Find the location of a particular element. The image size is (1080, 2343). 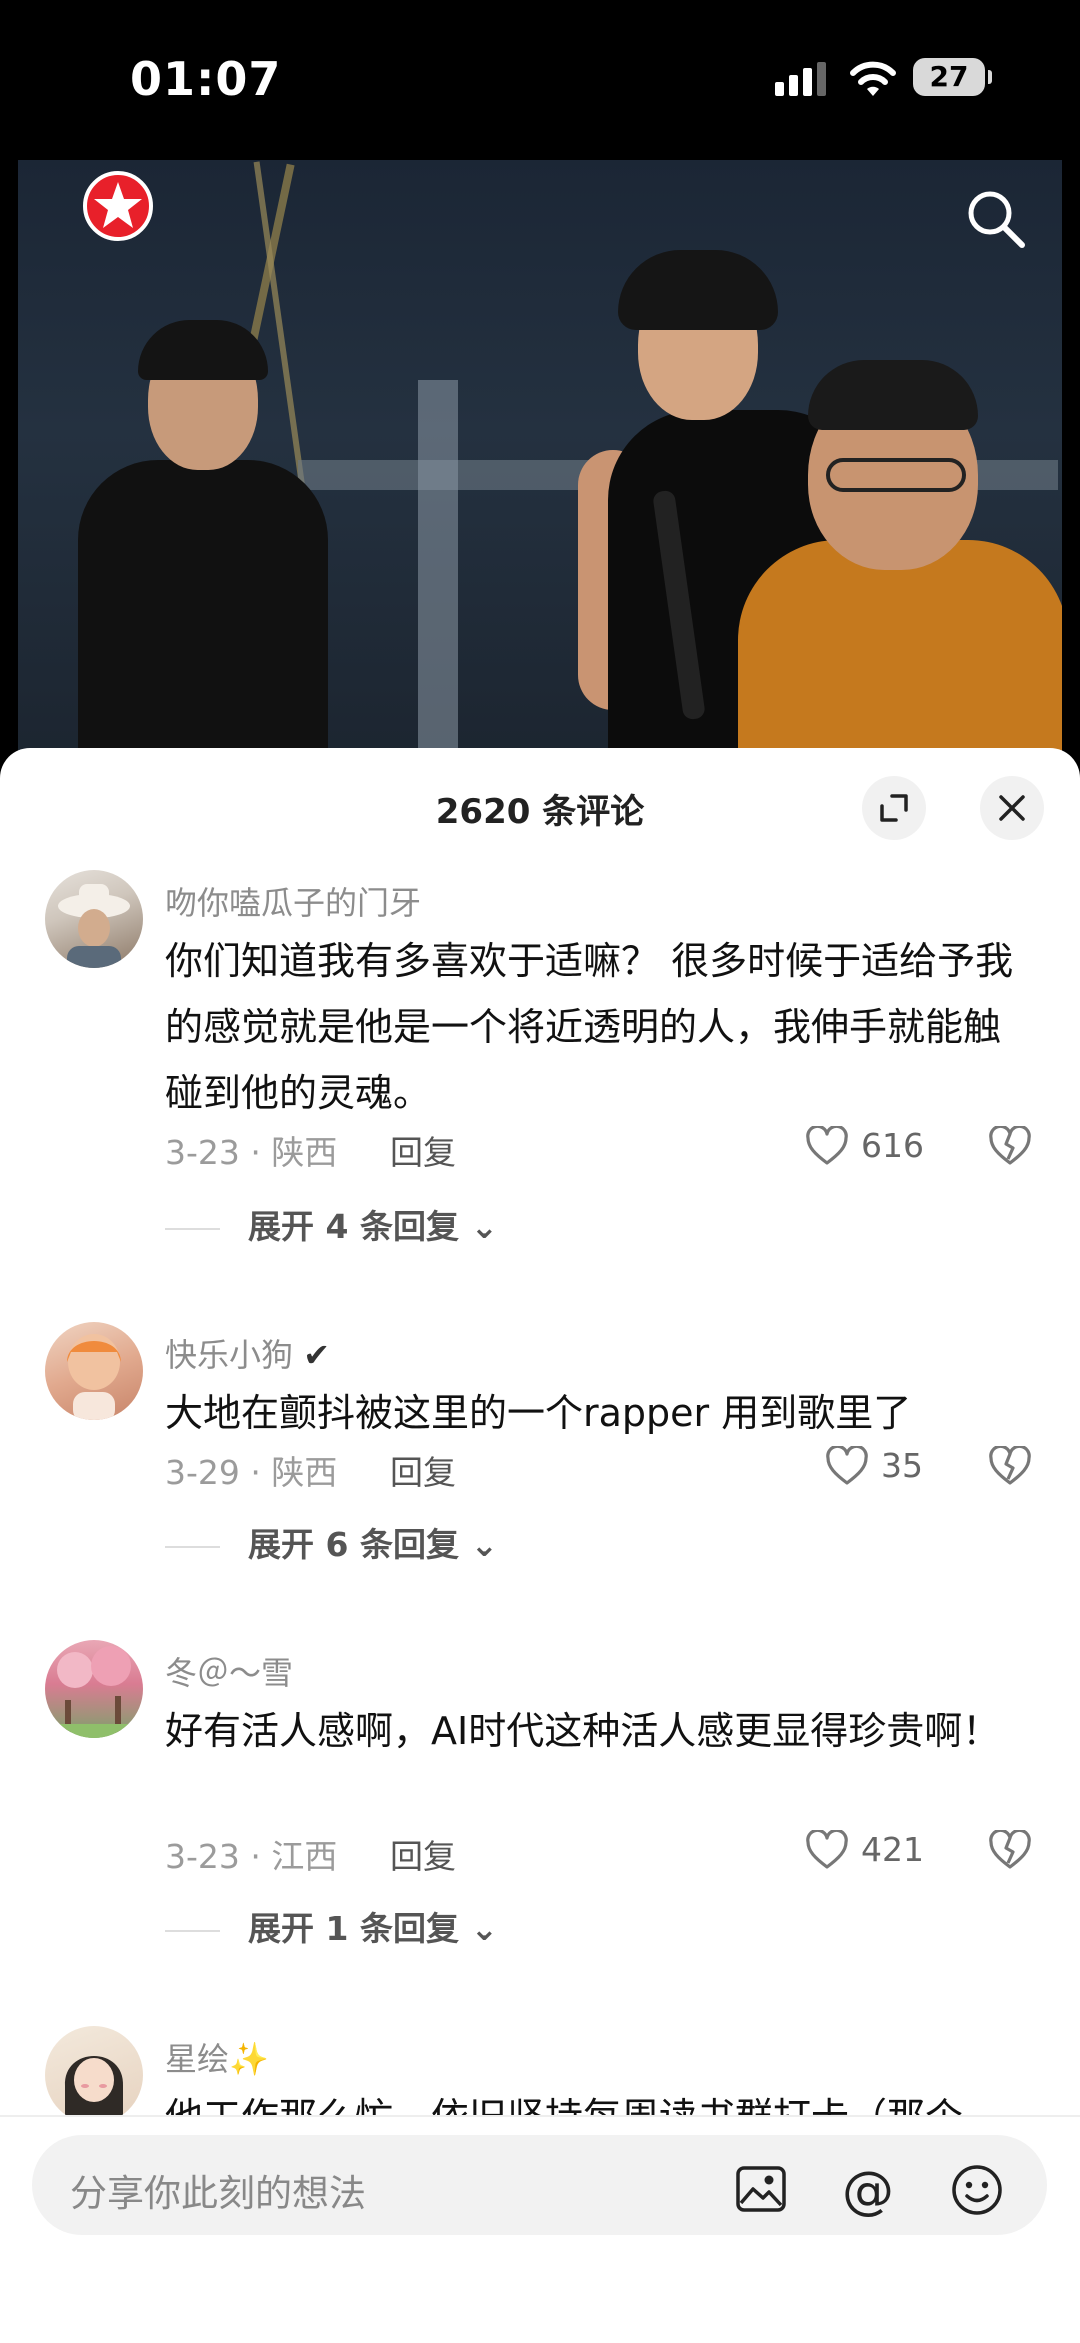

comment-input-bar: 分享你此刻的想法 @ is located at coordinates (540, 2229).